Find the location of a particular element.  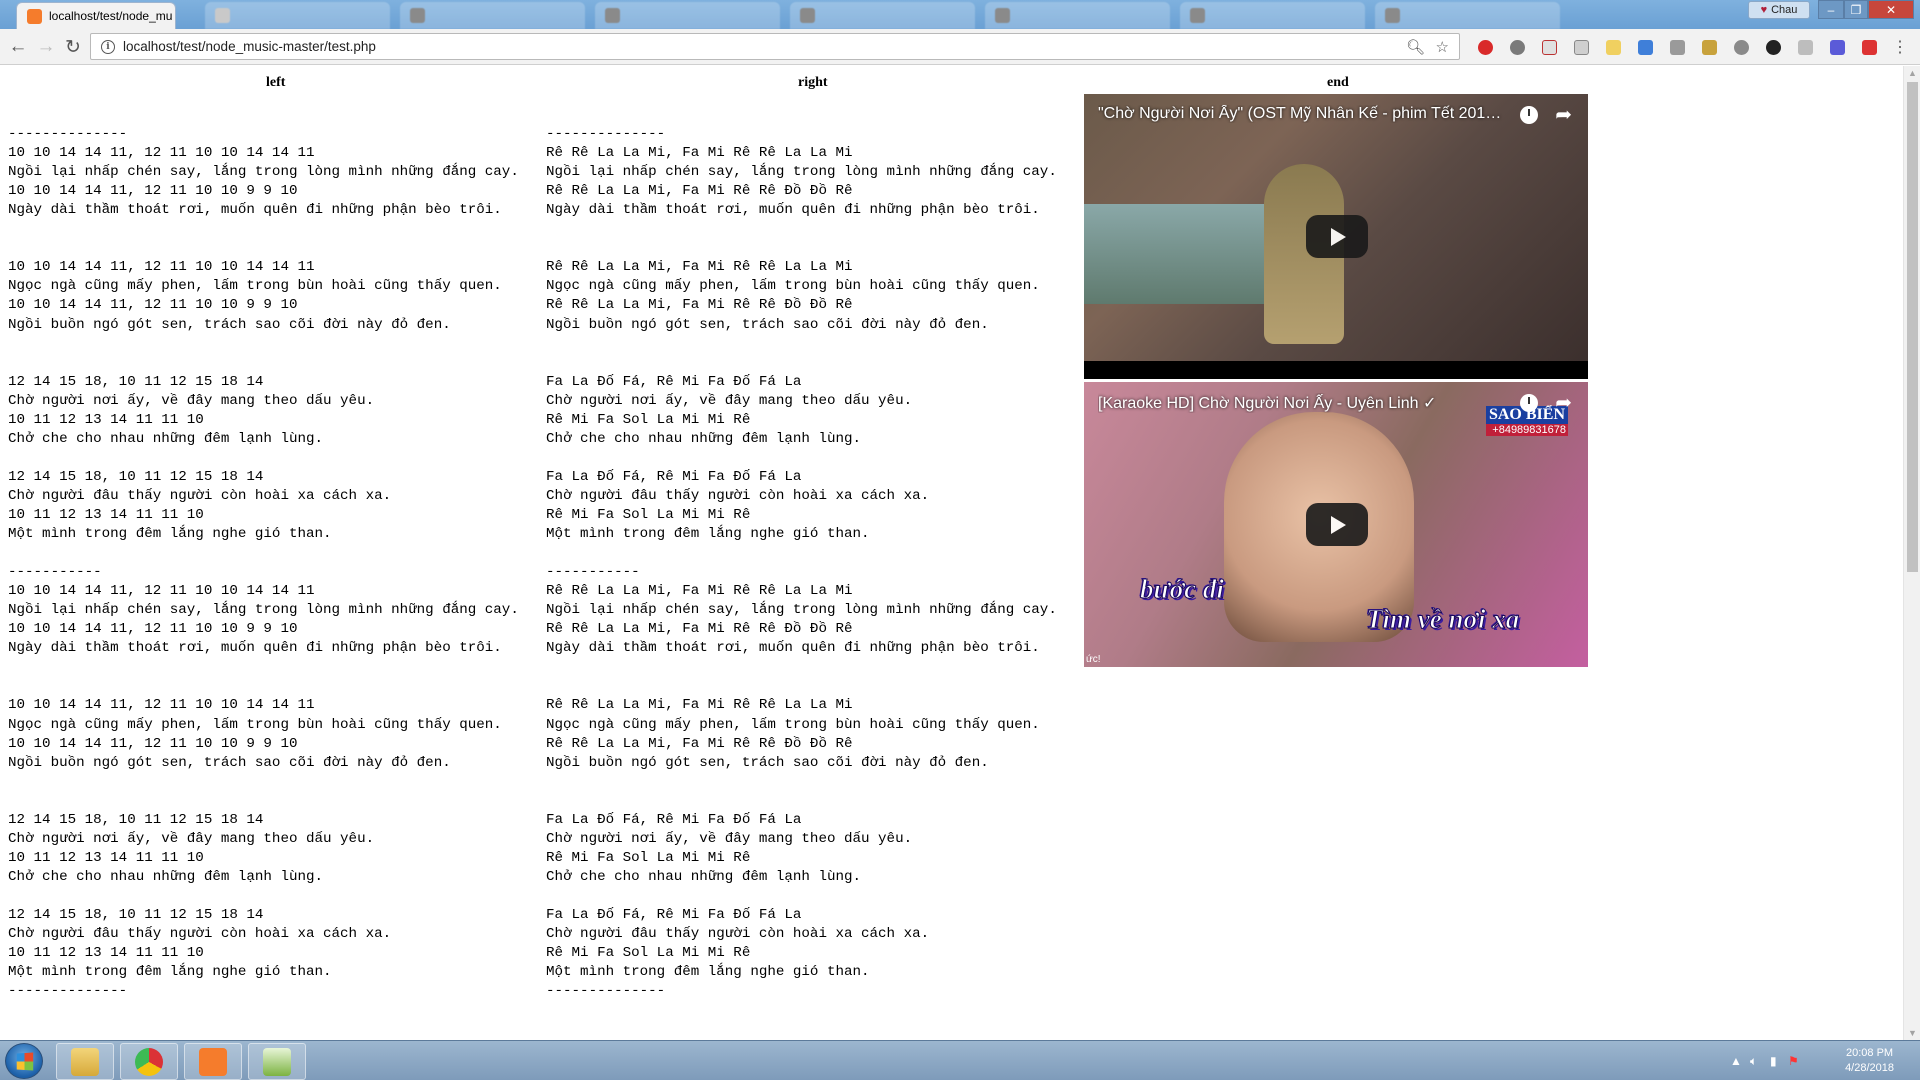

scroll-thumb is located at coordinates (1912, 327).